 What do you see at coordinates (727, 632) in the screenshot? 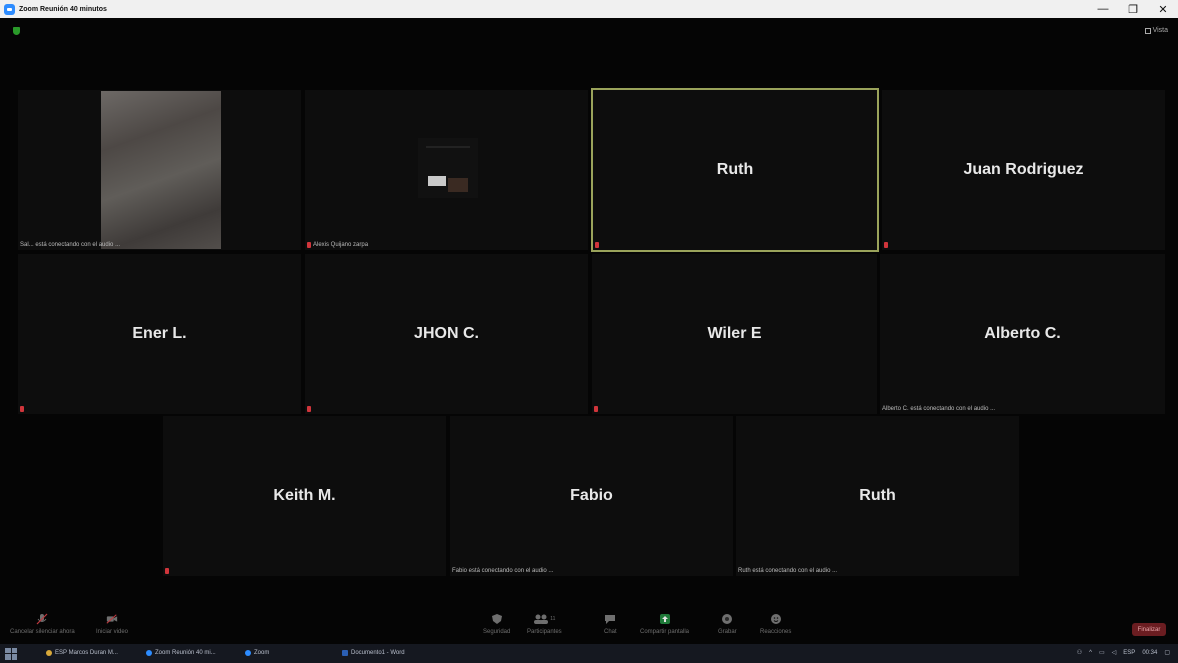
I see `record-label: Grabar` at bounding box center [727, 632].